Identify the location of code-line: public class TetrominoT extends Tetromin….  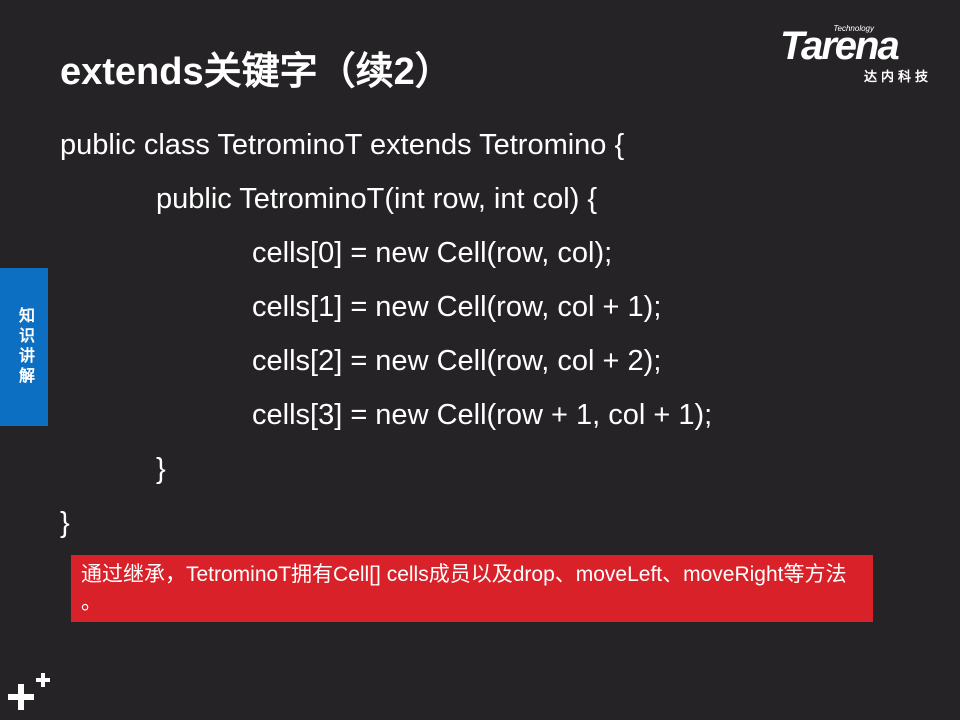
(342, 145).